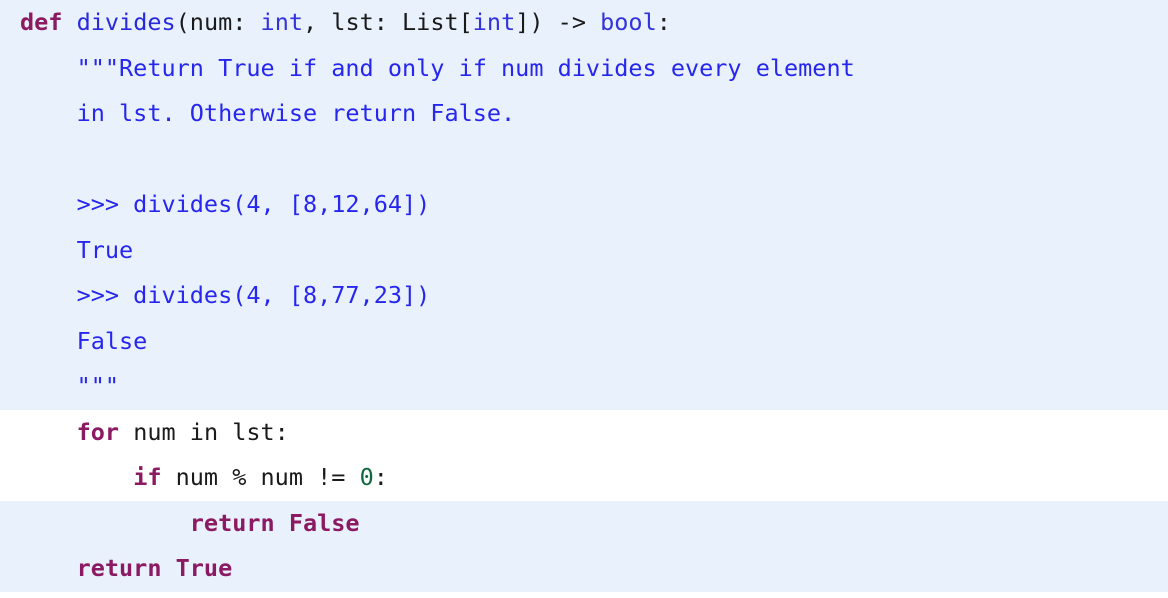 This screenshot has width=1168, height=598. What do you see at coordinates (584, 523) in the screenshot?
I see `code-line: return False` at bounding box center [584, 523].